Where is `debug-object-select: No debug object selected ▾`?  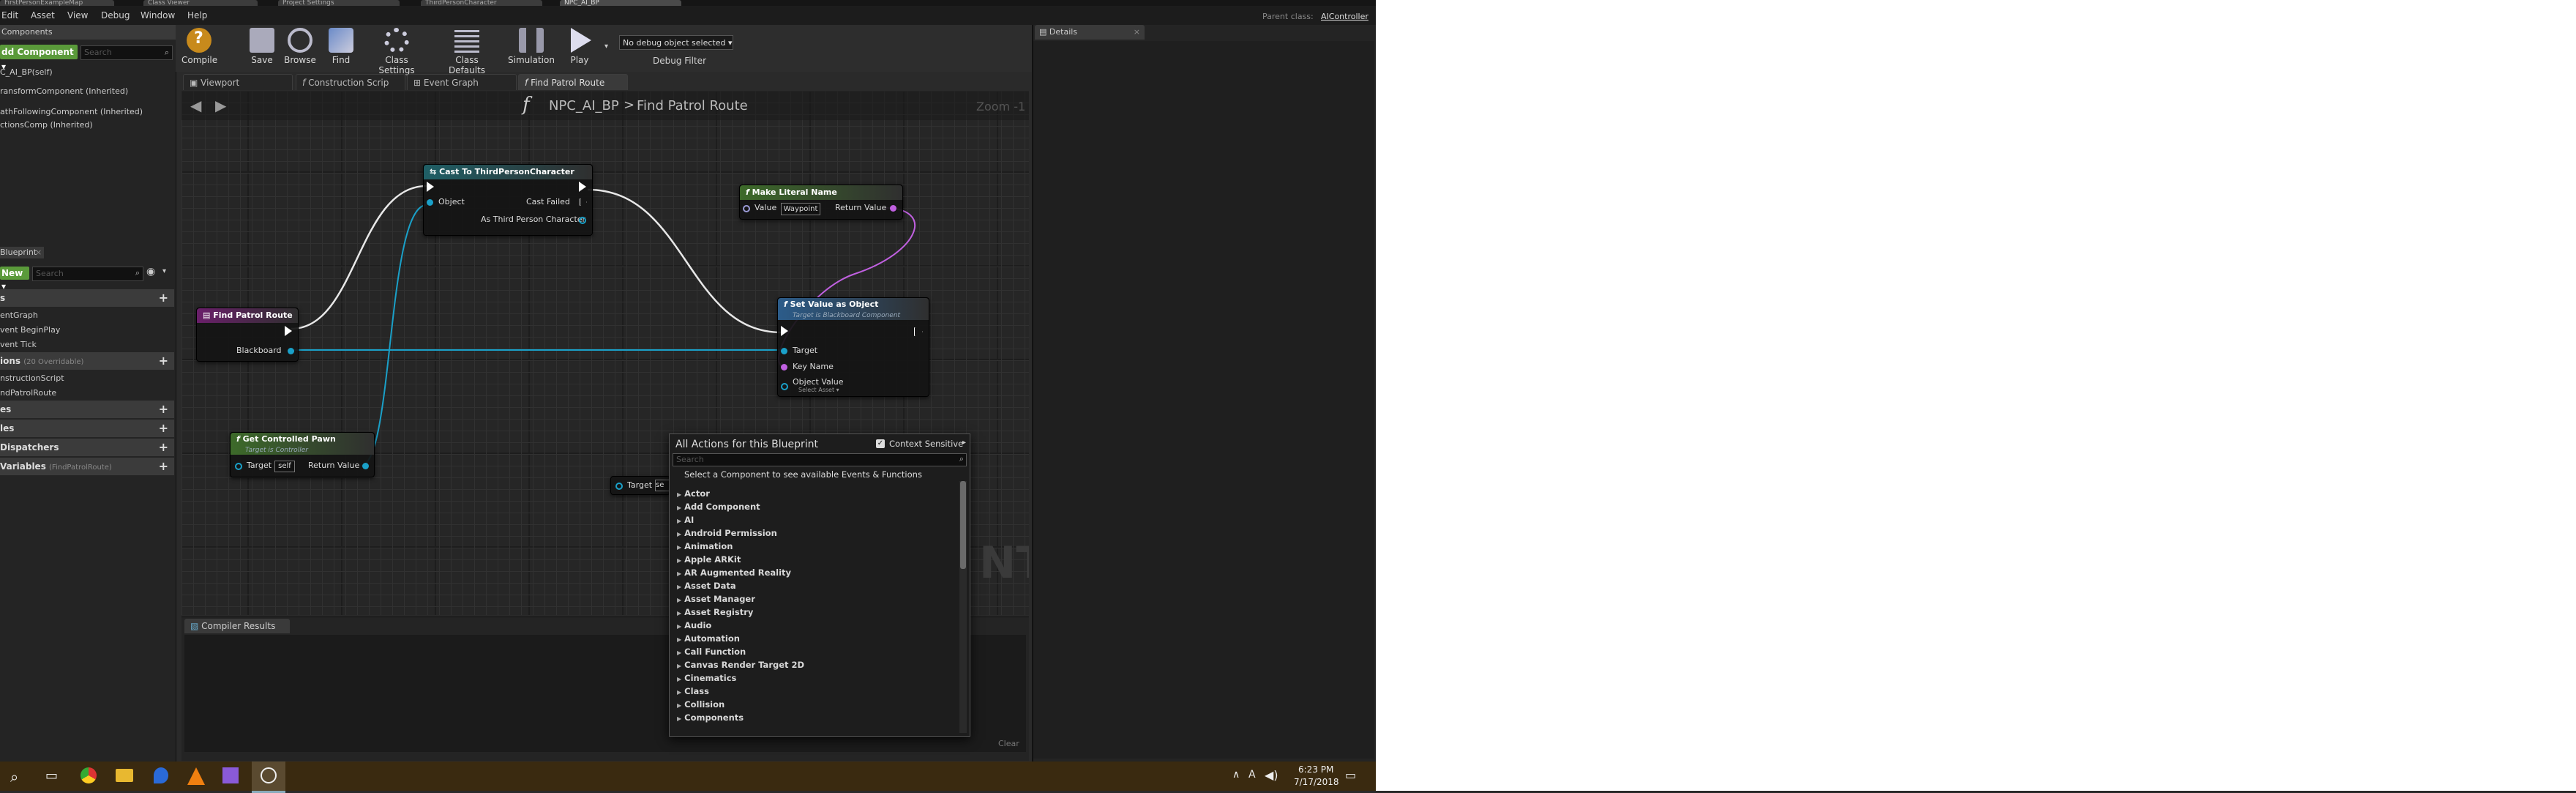
debug-object-select: No debug object selected ▾ is located at coordinates (676, 43).